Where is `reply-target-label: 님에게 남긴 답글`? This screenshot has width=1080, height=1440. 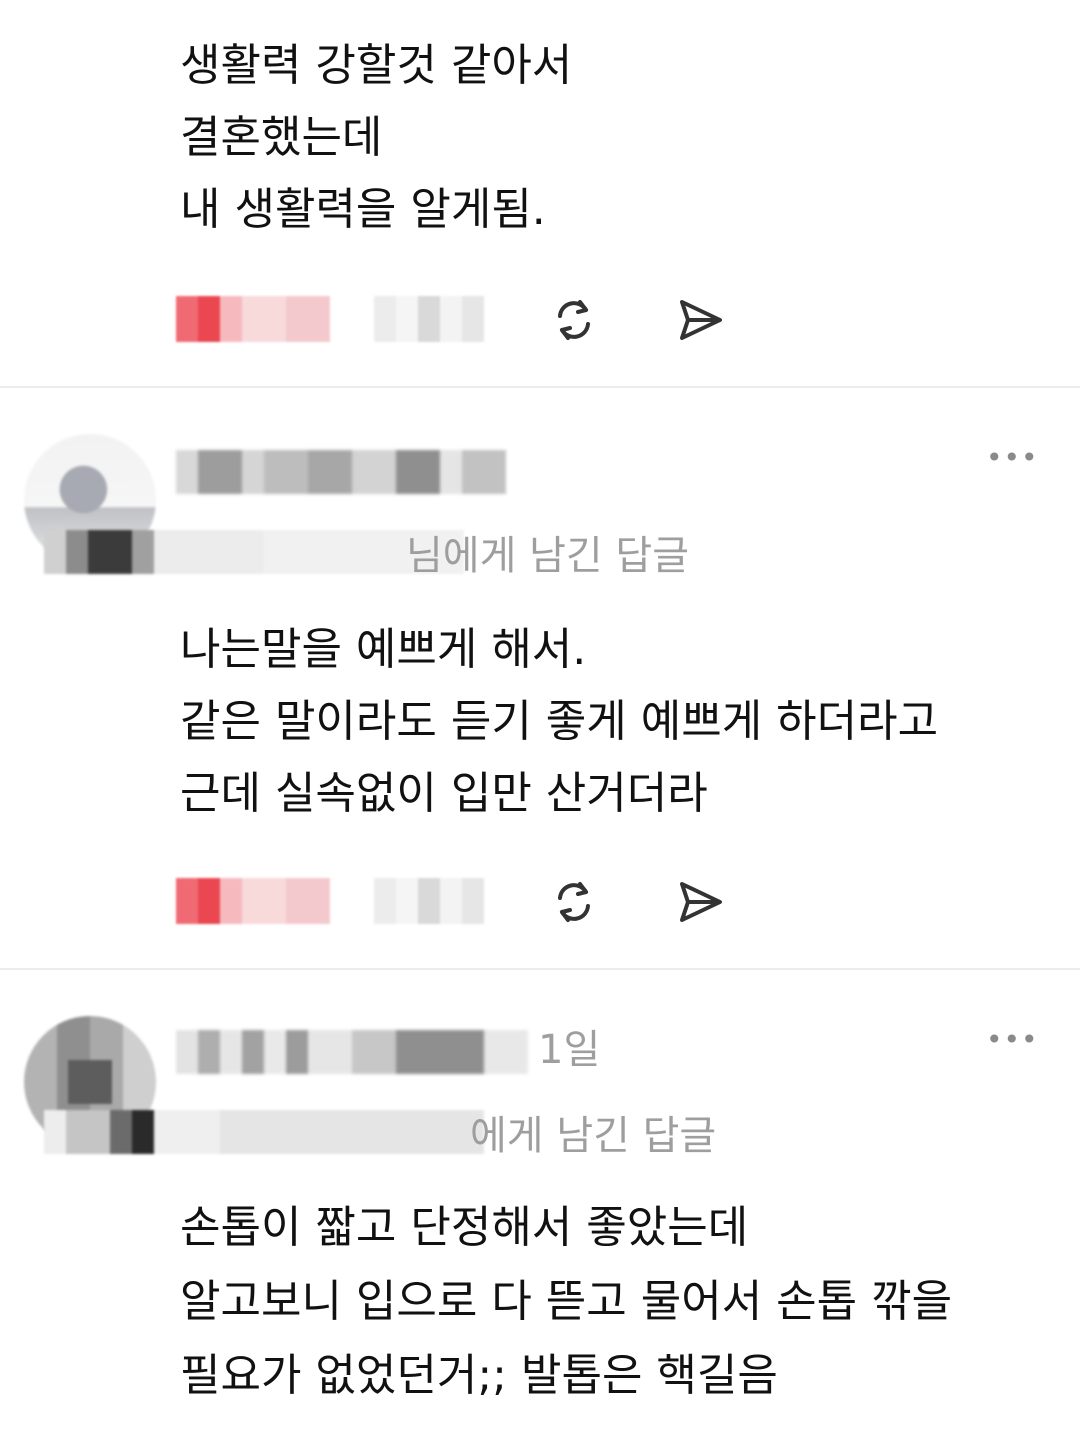 reply-target-label: 님에게 남긴 답글 is located at coordinates (547, 556).